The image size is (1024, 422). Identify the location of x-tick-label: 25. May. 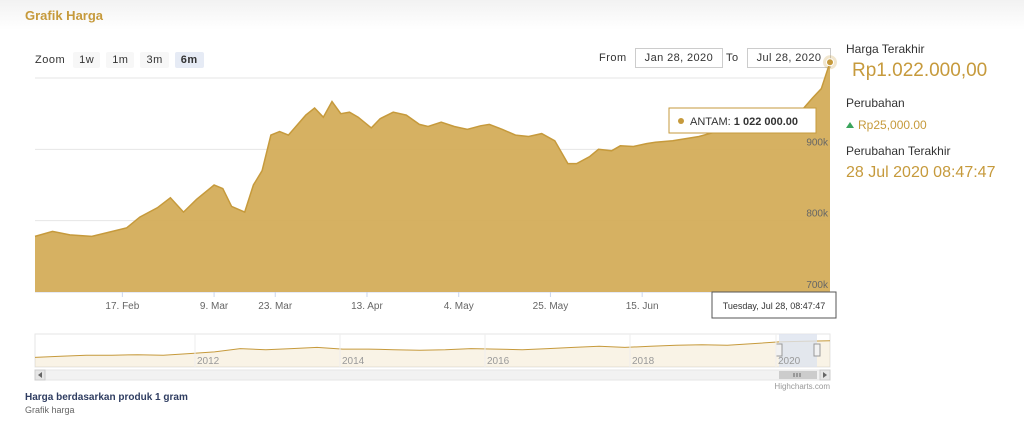
(551, 306).